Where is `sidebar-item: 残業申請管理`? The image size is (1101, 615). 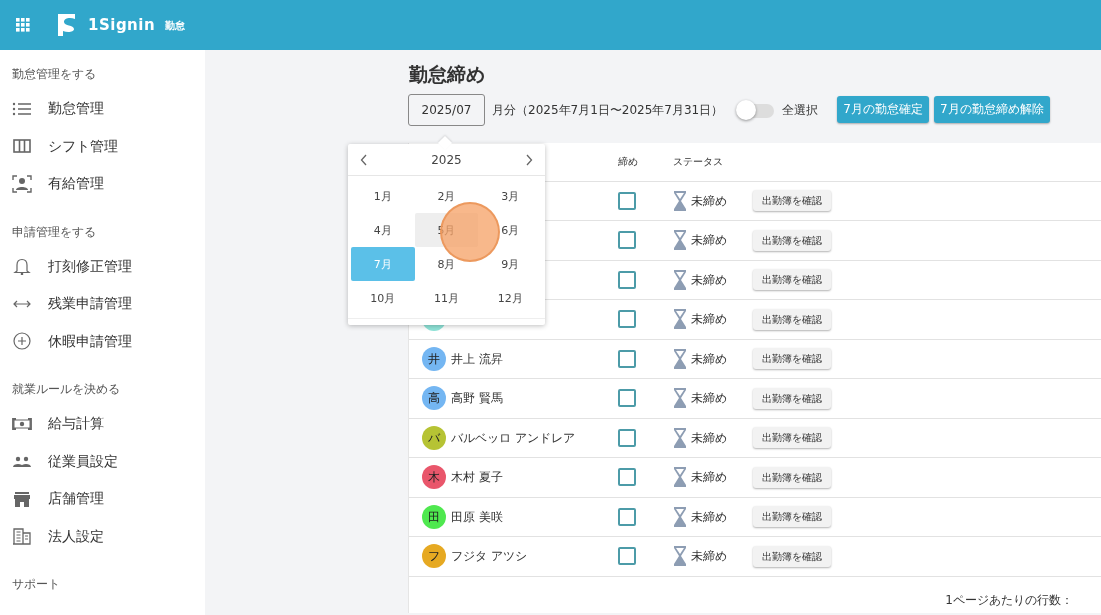 sidebar-item: 残業申請管理 is located at coordinates (102, 304).